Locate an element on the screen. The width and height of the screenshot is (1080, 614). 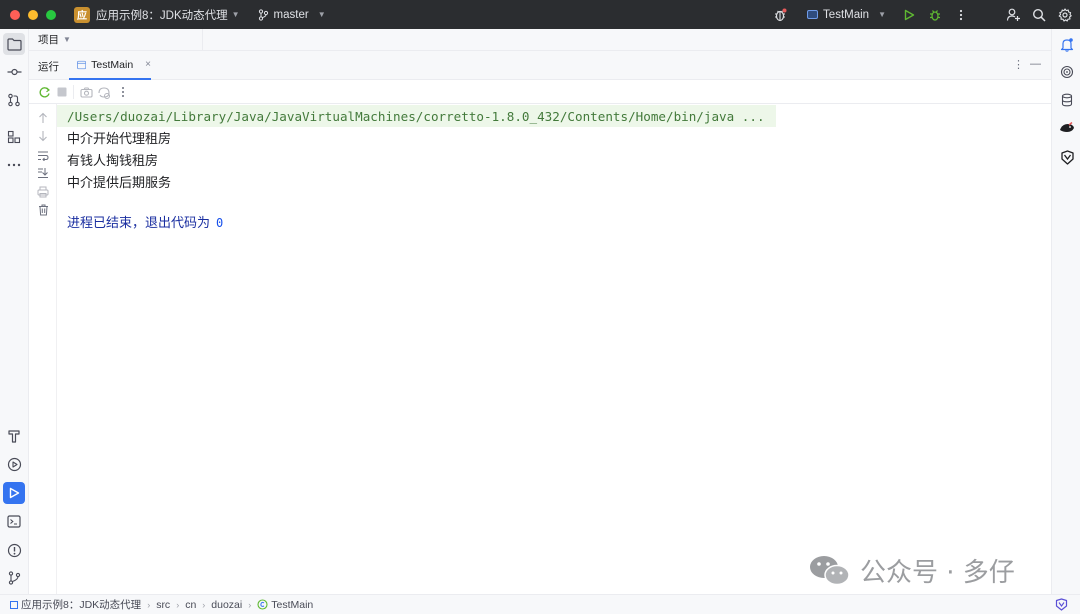
project-badge: 应 is located at coordinates (82, 14).